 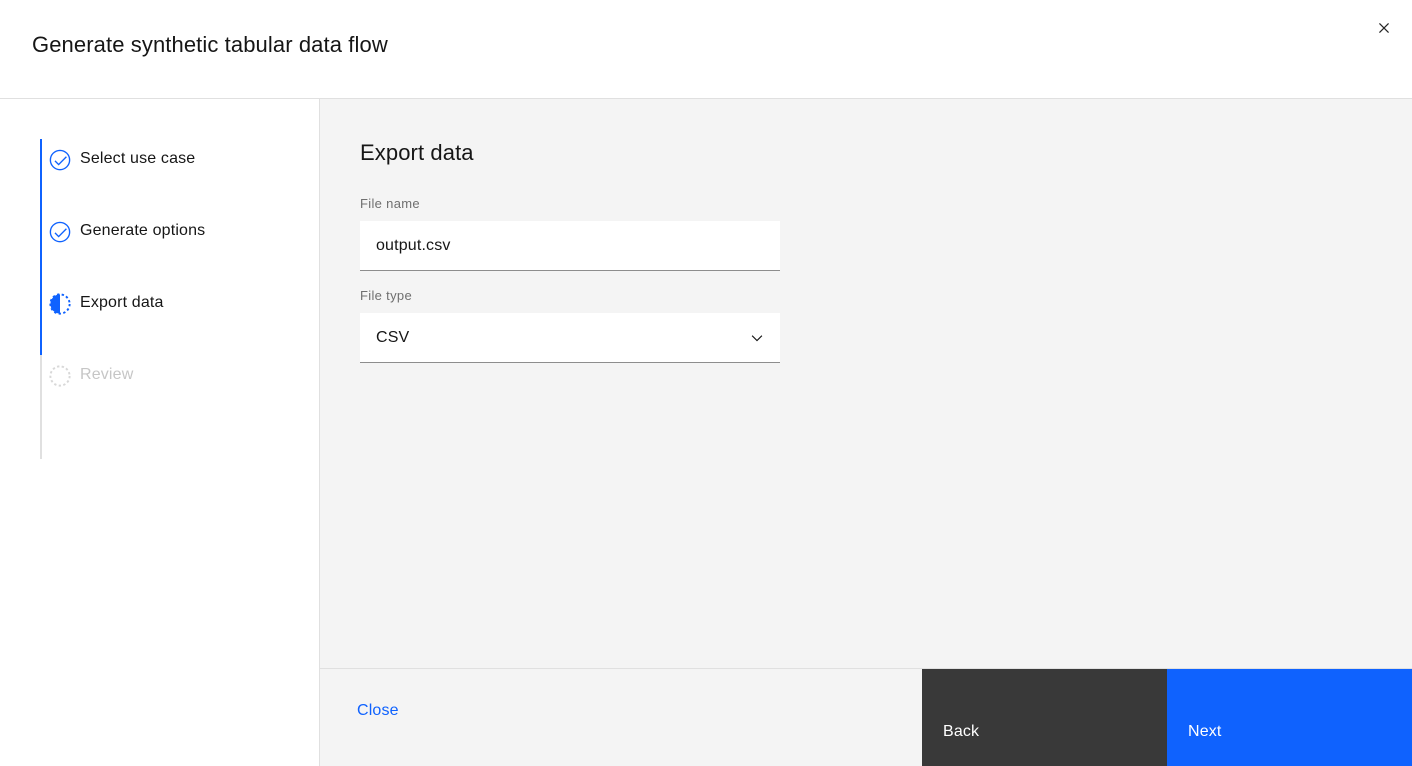 I want to click on action-bar: Close Back Next, so click(x=866, y=717).